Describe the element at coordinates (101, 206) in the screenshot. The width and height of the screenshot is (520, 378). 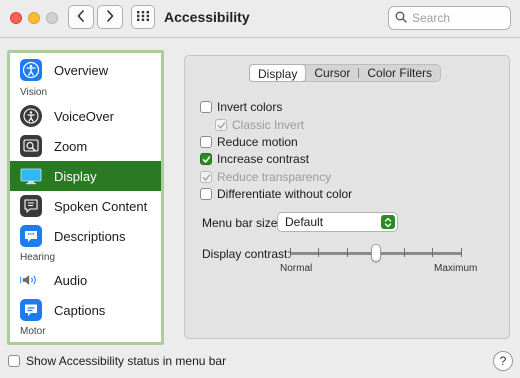
I see `sidebar-item-label: Spoken Content` at that location.